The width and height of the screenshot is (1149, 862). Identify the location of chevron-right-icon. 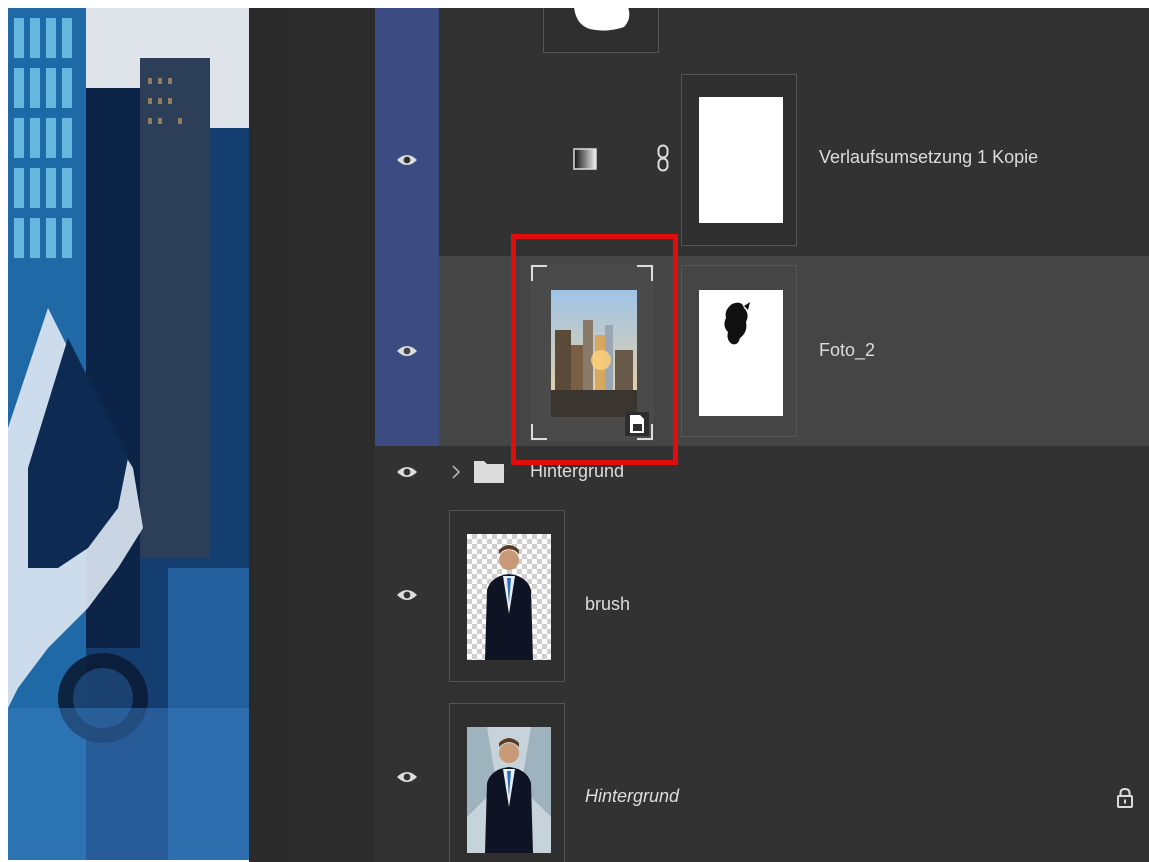
(456, 472).